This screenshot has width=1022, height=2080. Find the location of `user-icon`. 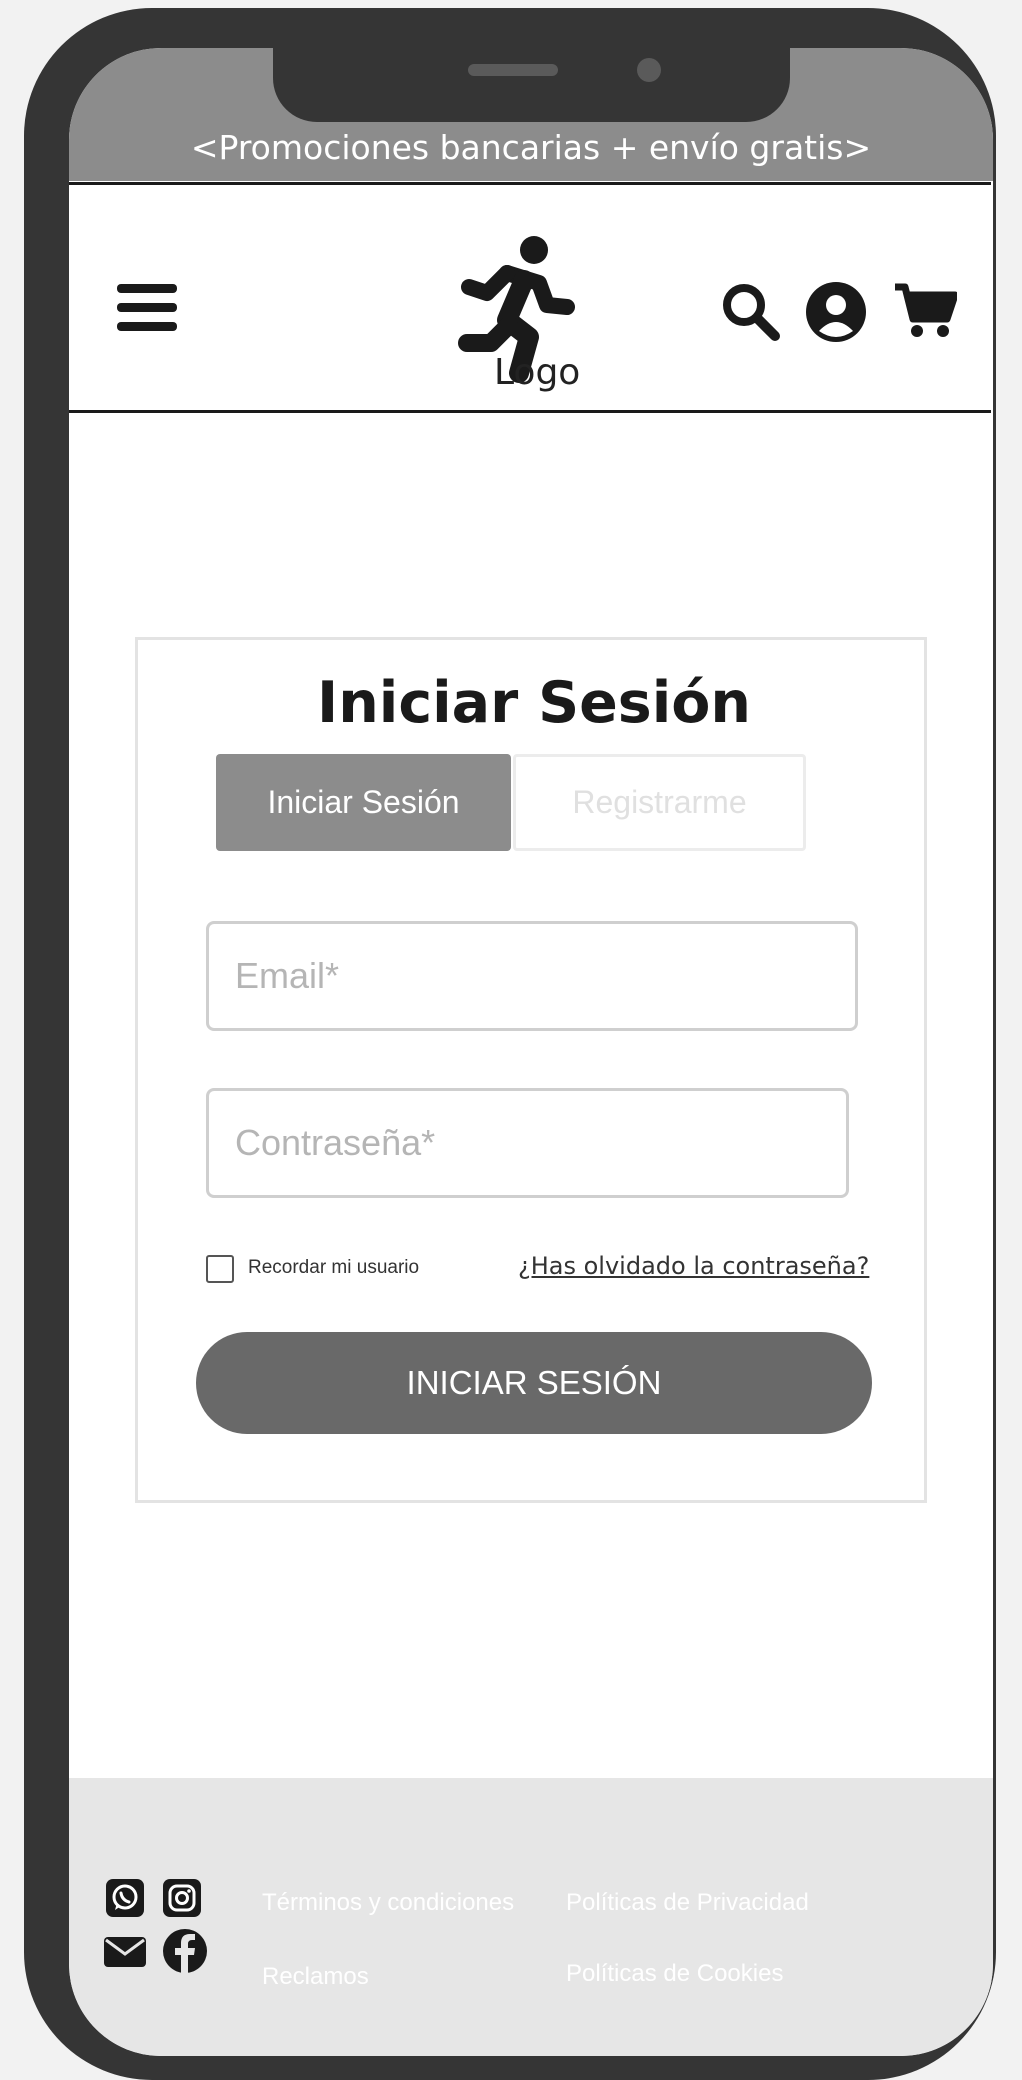

user-icon is located at coordinates (836, 312).